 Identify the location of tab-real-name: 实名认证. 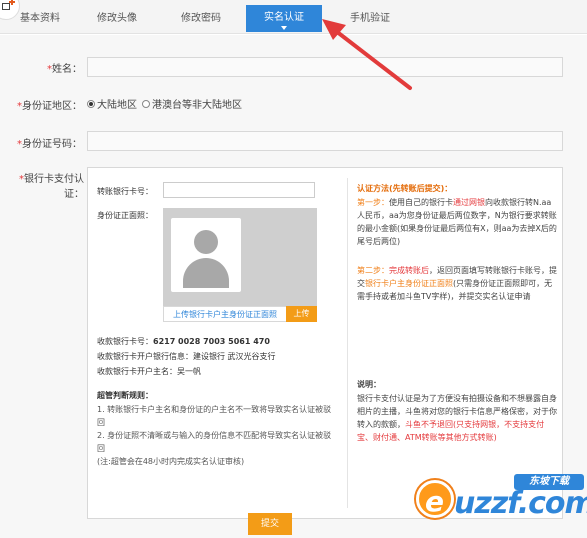
(284, 18).